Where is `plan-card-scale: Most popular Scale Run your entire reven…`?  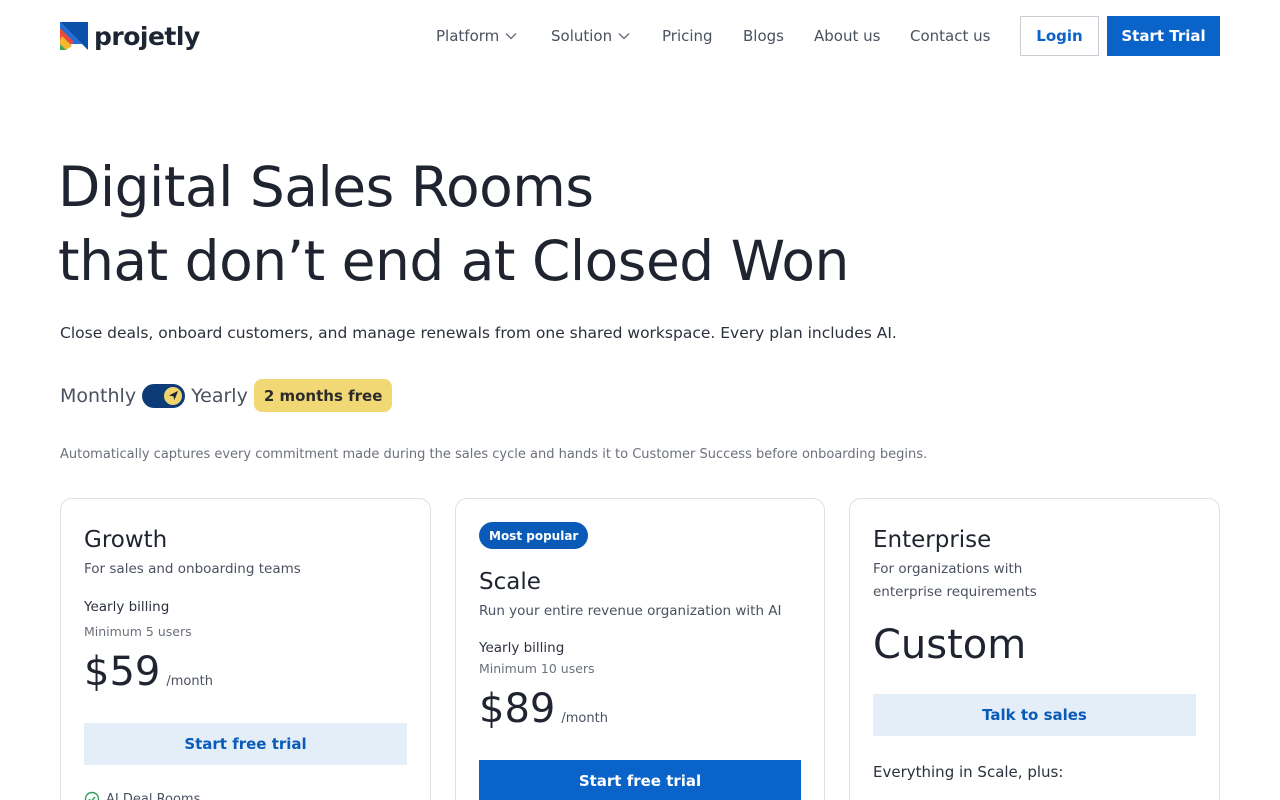
plan-card-scale: Most popular Scale Run your entire reven… is located at coordinates (640, 649).